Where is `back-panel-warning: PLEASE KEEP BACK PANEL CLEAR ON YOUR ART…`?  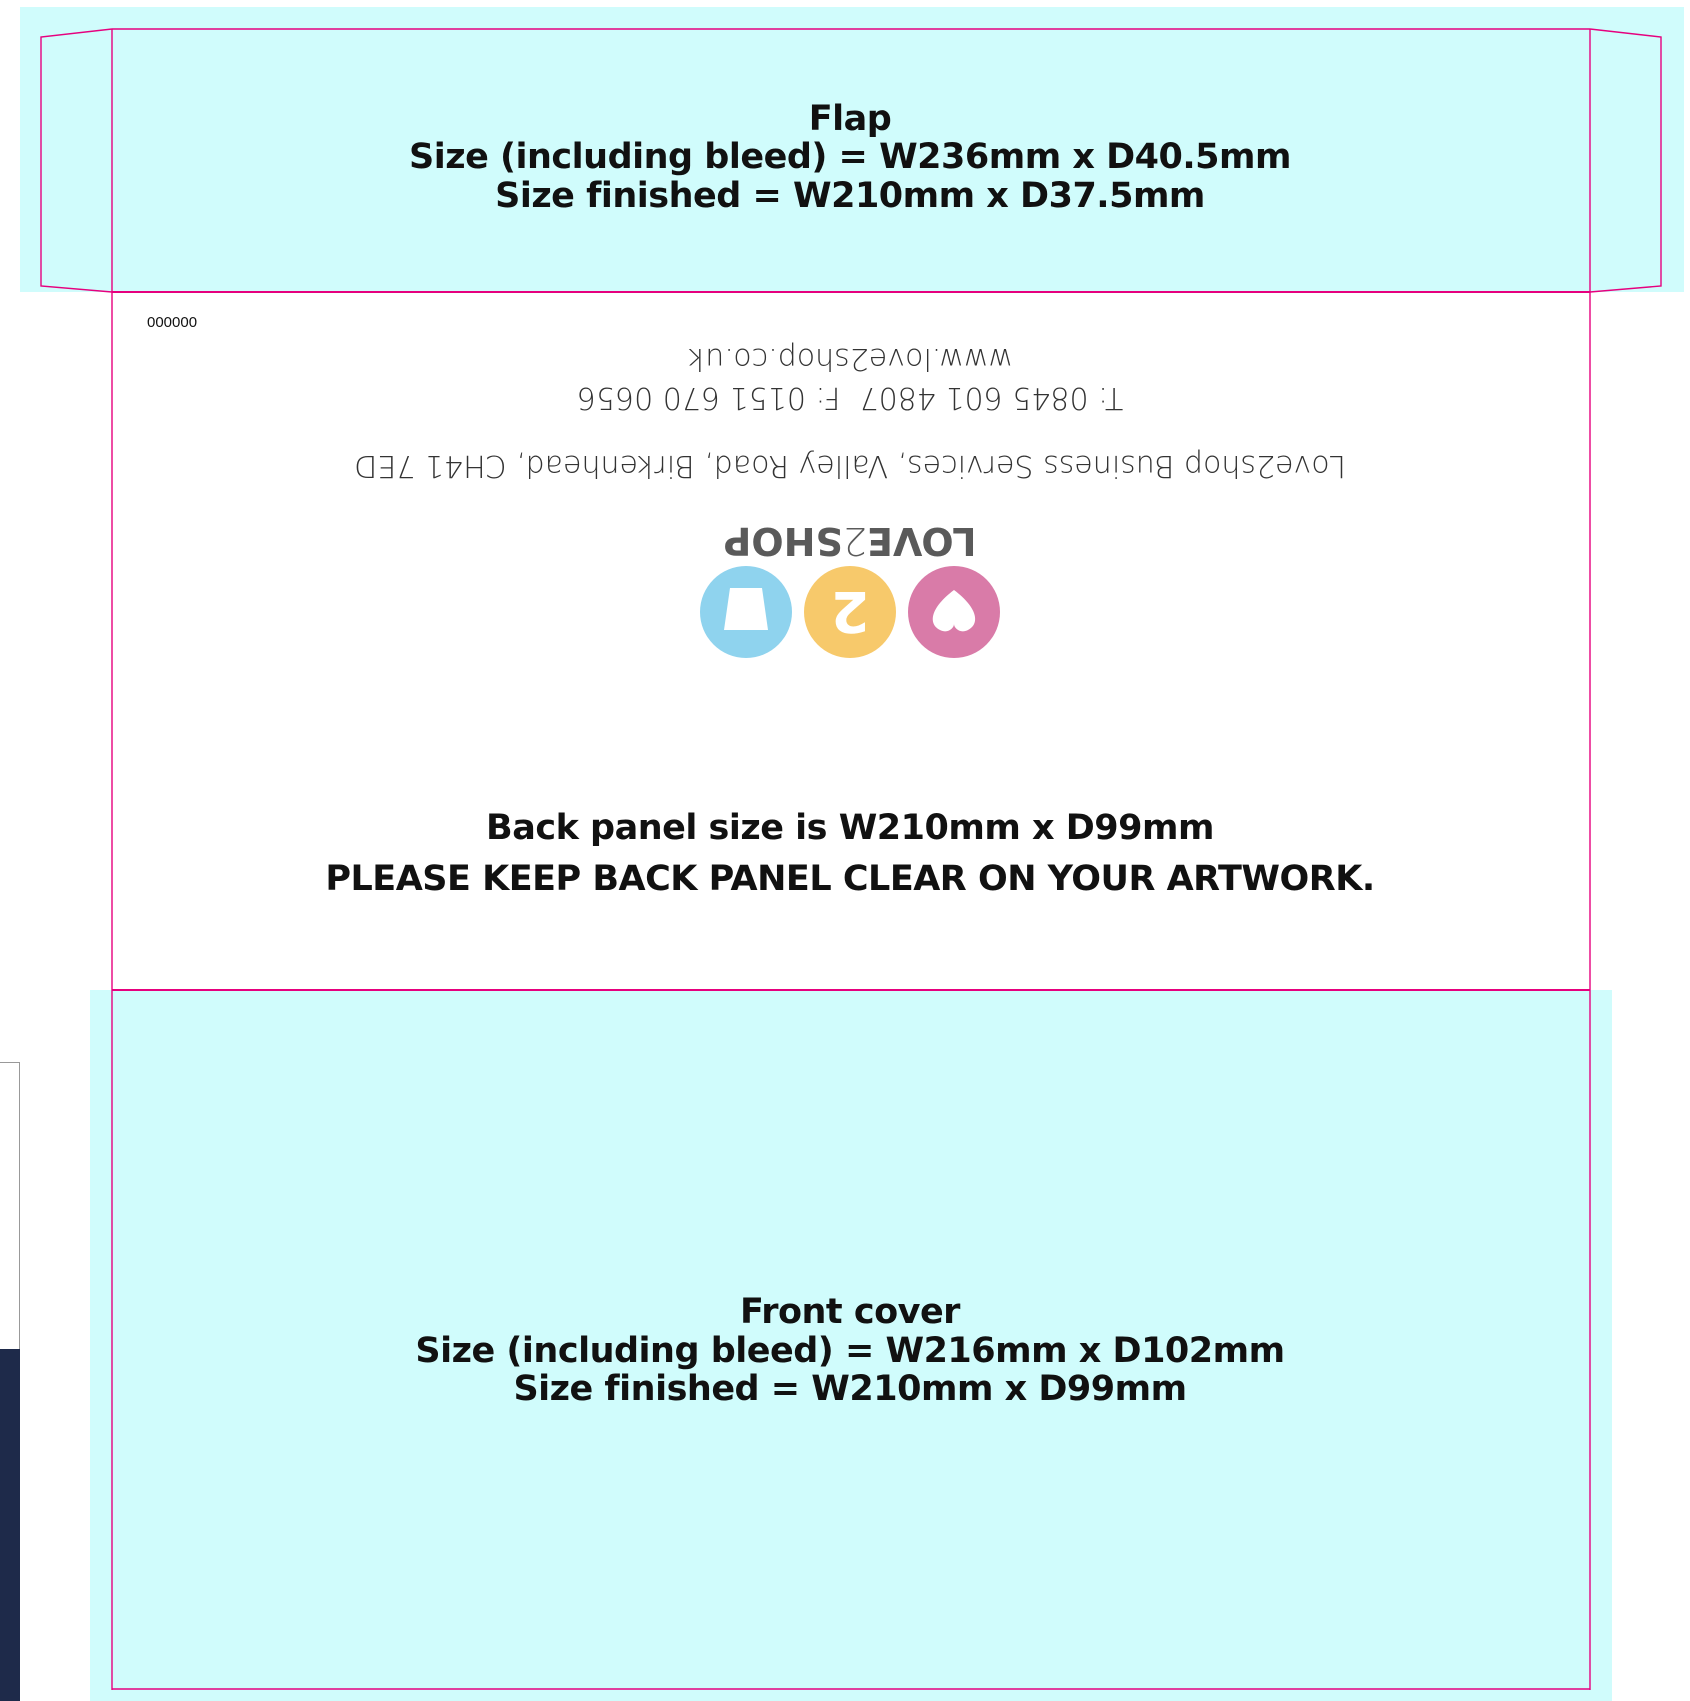 back-panel-warning: PLEASE KEEP BACK PANEL CLEAR ON YOUR ART… is located at coordinates (850, 879).